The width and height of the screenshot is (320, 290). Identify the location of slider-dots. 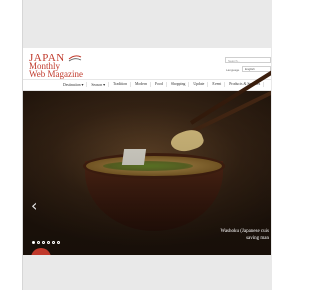
(46, 242).